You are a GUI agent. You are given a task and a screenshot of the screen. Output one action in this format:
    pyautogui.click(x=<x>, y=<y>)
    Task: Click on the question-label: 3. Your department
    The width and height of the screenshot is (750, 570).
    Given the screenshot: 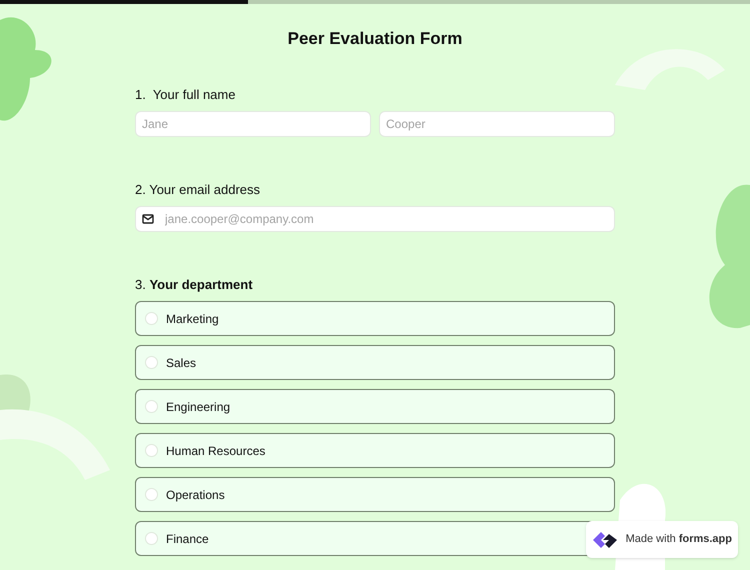 What is the action you would take?
    pyautogui.click(x=194, y=284)
    